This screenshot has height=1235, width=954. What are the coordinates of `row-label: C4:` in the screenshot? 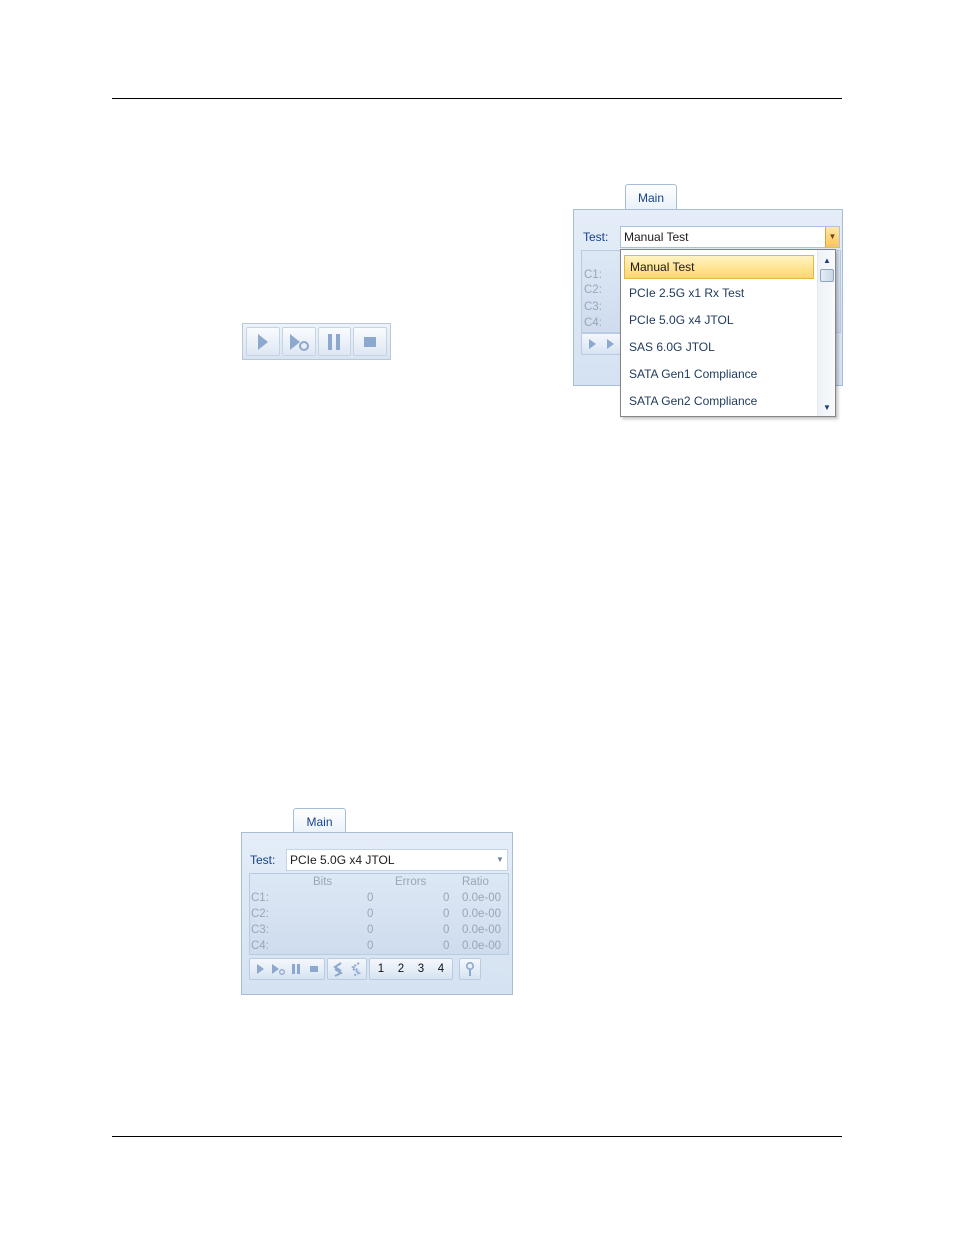 It's located at (260, 946).